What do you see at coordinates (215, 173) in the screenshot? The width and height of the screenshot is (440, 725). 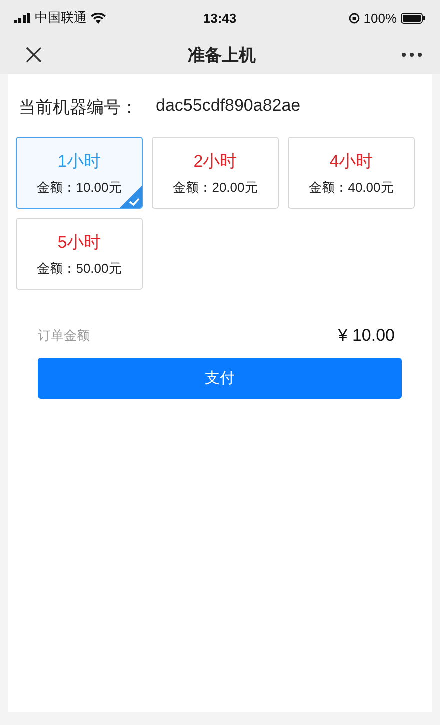 I see `plan-option: 2小时 金额：20.00元` at bounding box center [215, 173].